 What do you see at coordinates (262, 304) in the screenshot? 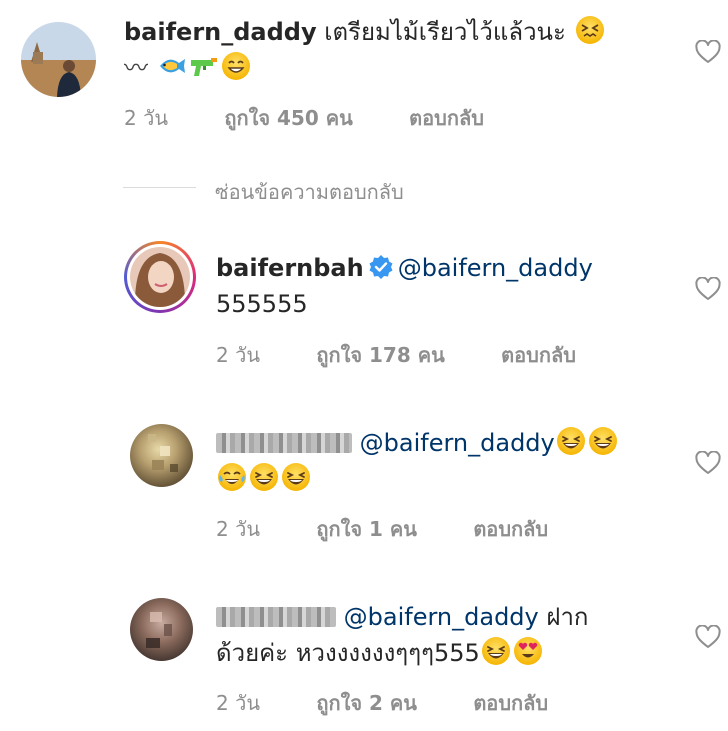
I see `comment-body: 555555` at bounding box center [262, 304].